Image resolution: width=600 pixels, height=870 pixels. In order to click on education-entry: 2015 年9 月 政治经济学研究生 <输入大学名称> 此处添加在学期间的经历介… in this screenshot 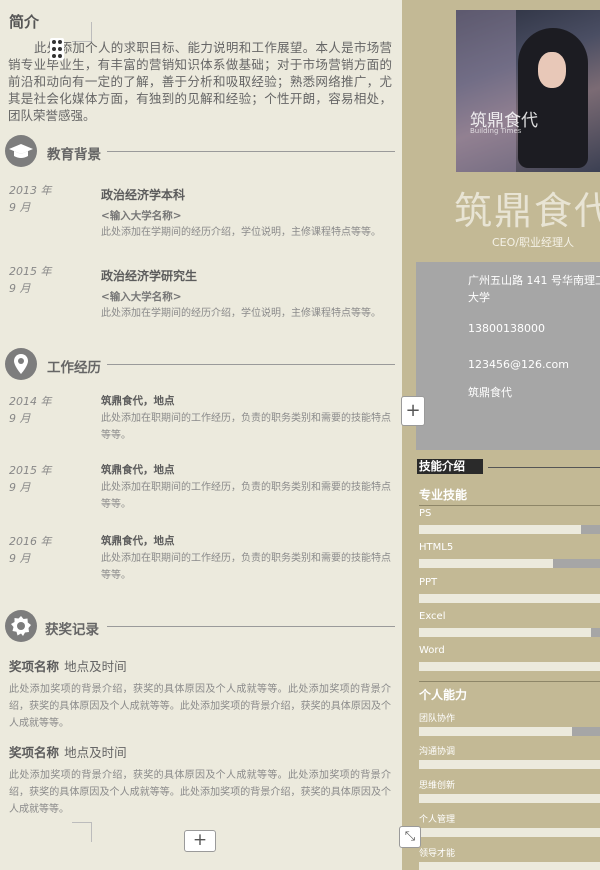, I will do `click(201, 300)`.